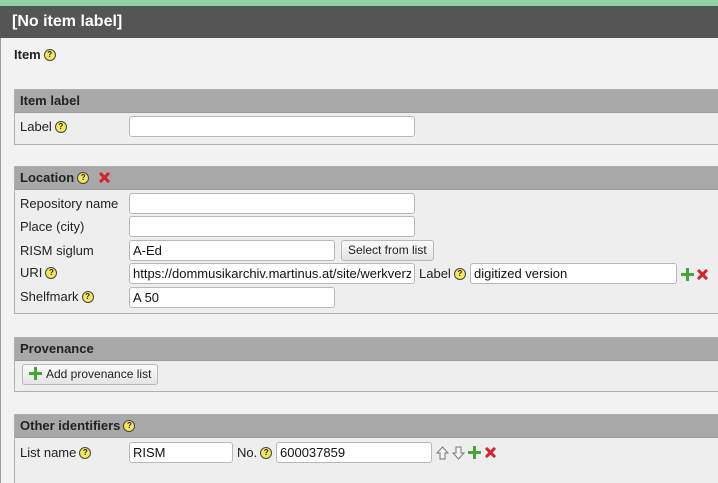  I want to click on arrow-up-icon, so click(442, 453).